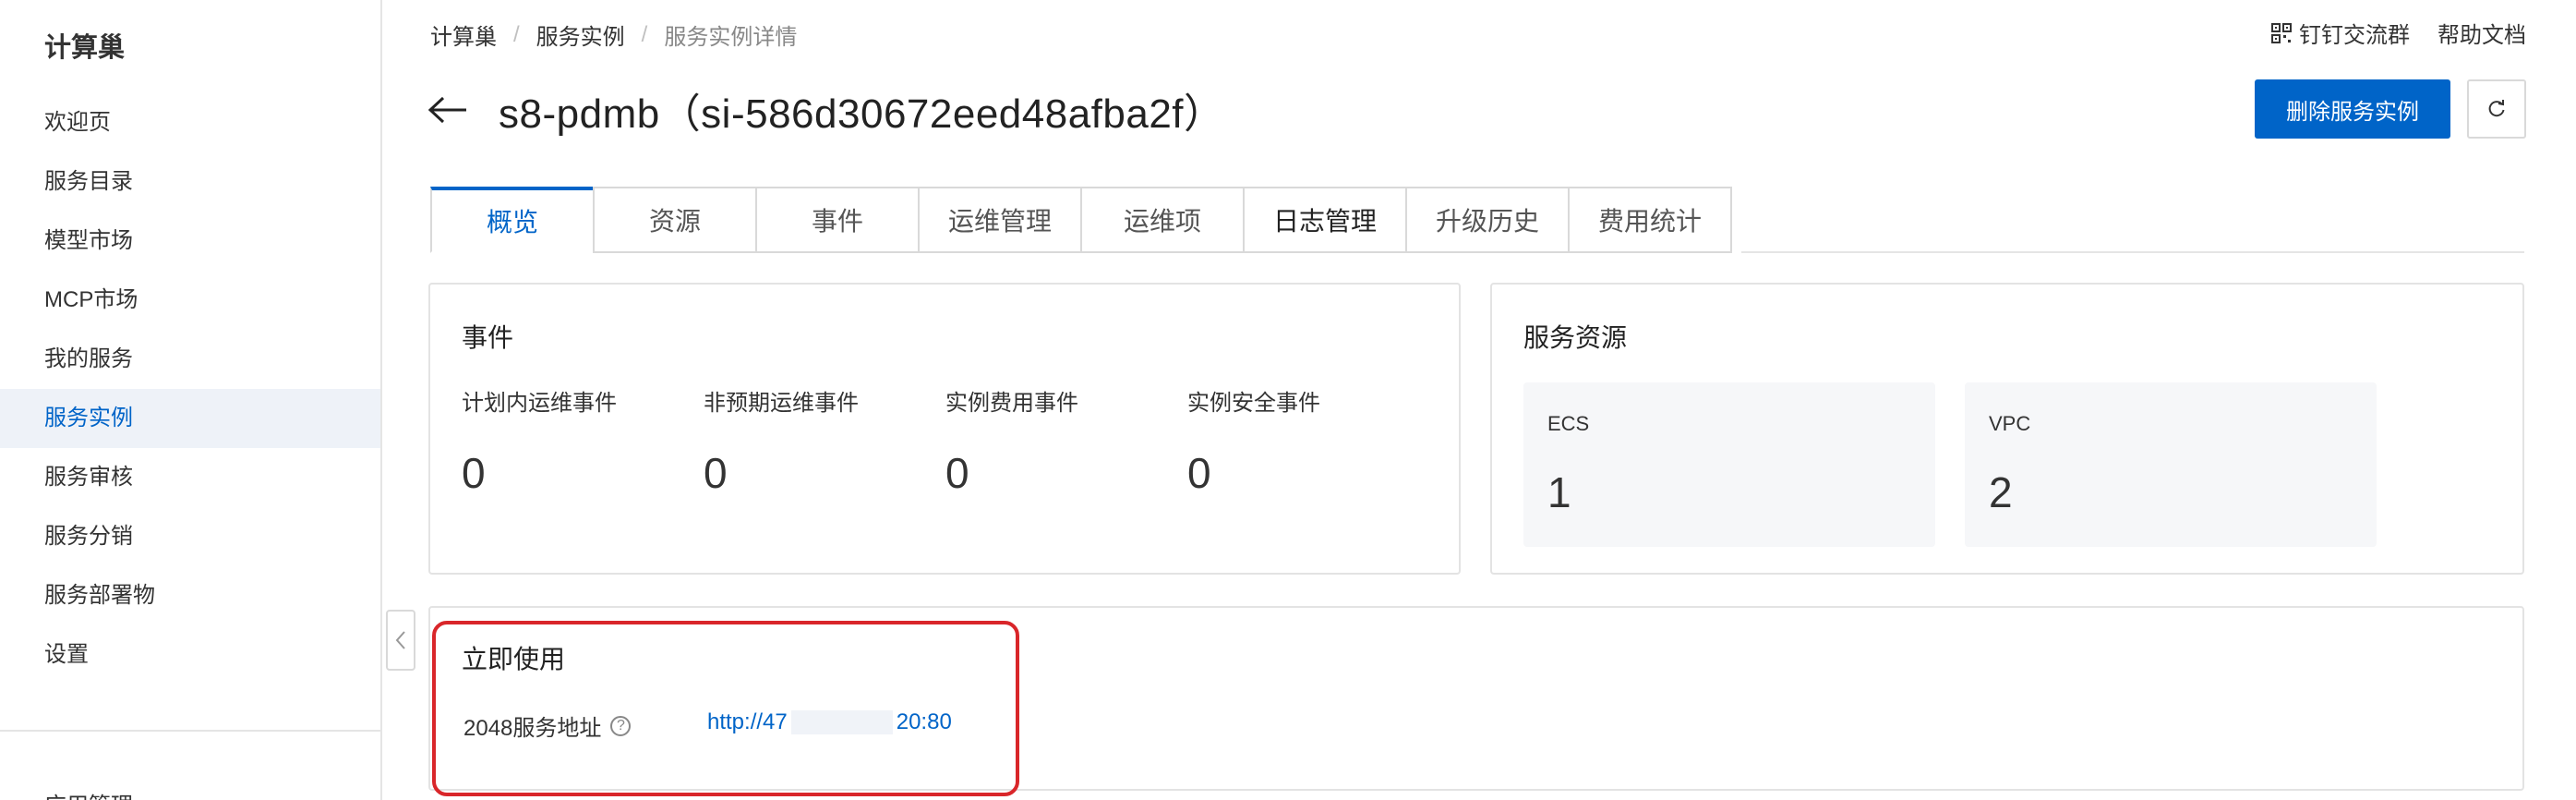  I want to click on help-docs-link: 帮助文档, so click(2482, 33).